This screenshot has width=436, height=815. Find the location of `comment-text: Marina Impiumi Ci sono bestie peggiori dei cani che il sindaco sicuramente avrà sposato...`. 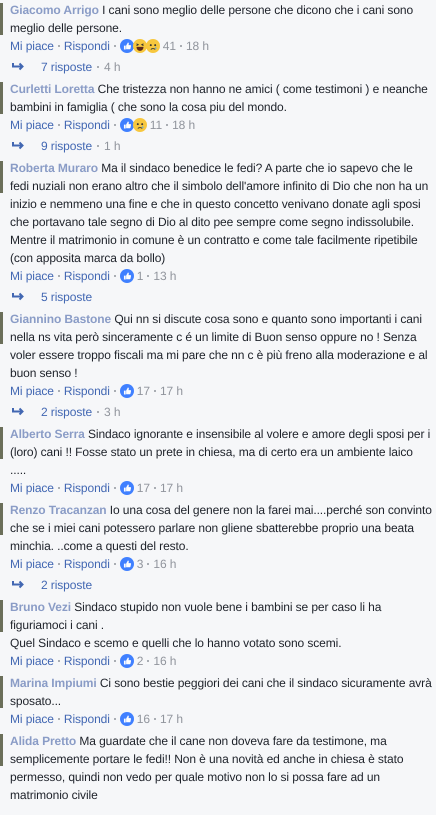

comment-text: Marina Impiumi Ci sono bestie peggiori dei cani che il sindaco sicuramente avrà sposato... is located at coordinates (221, 692).